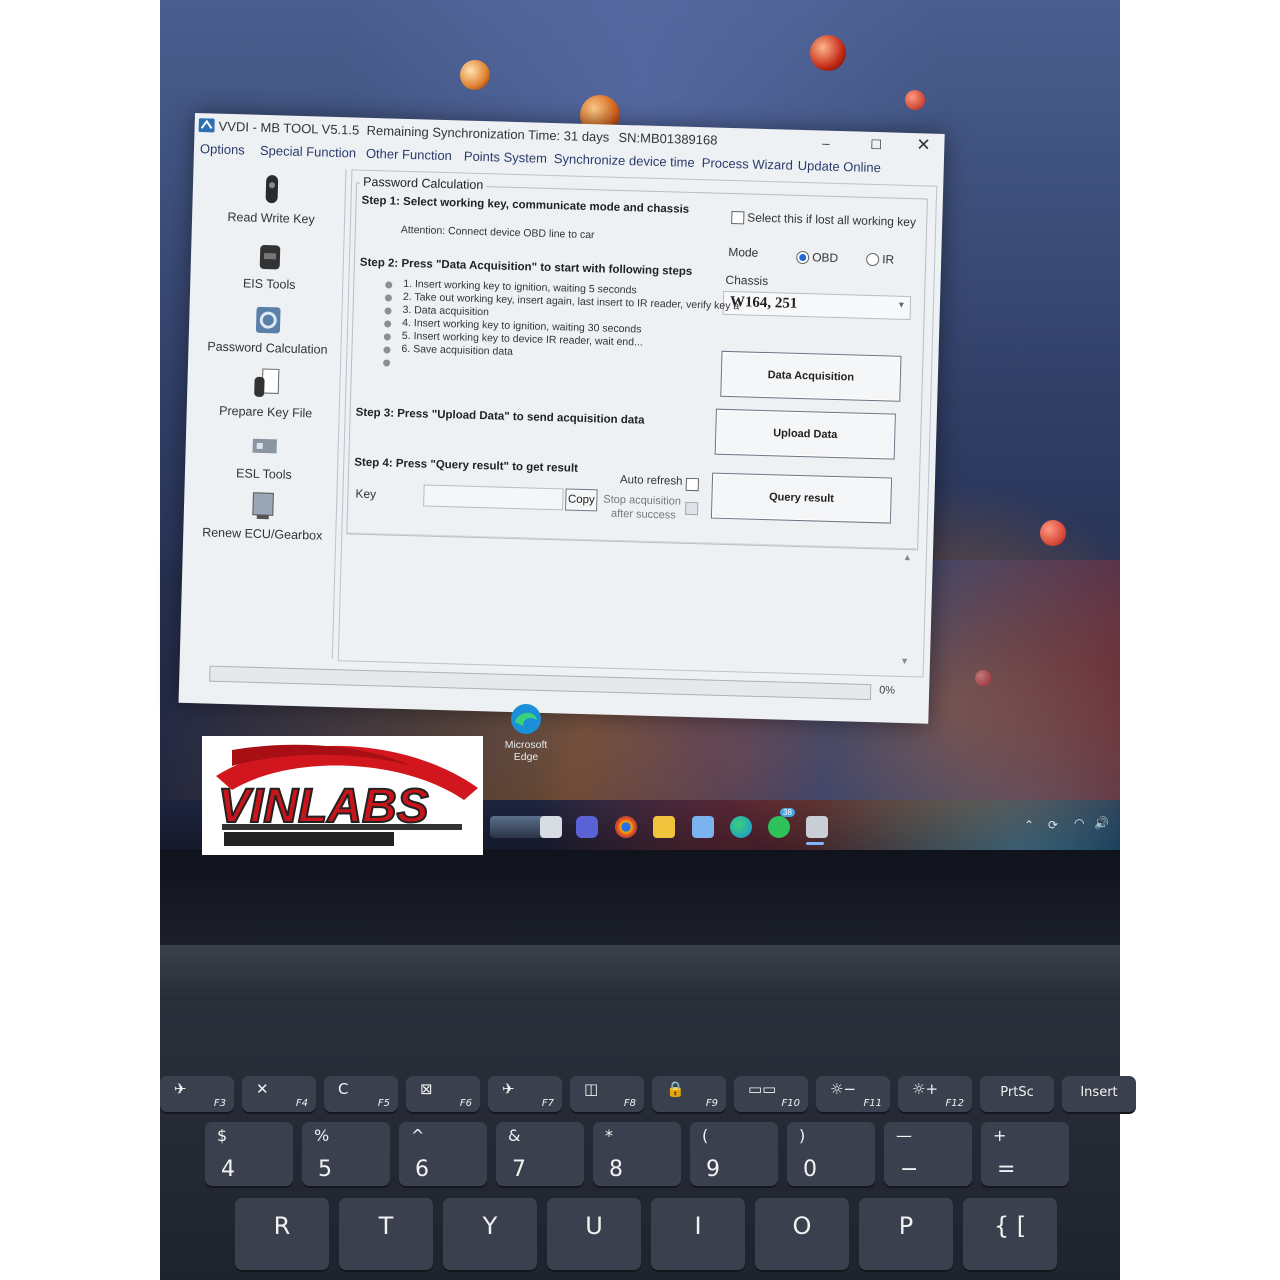 Image resolution: width=1280 pixels, height=1280 pixels. What do you see at coordinates (805, 434) in the screenshot?
I see `upload-data-button: Upload Data` at bounding box center [805, 434].